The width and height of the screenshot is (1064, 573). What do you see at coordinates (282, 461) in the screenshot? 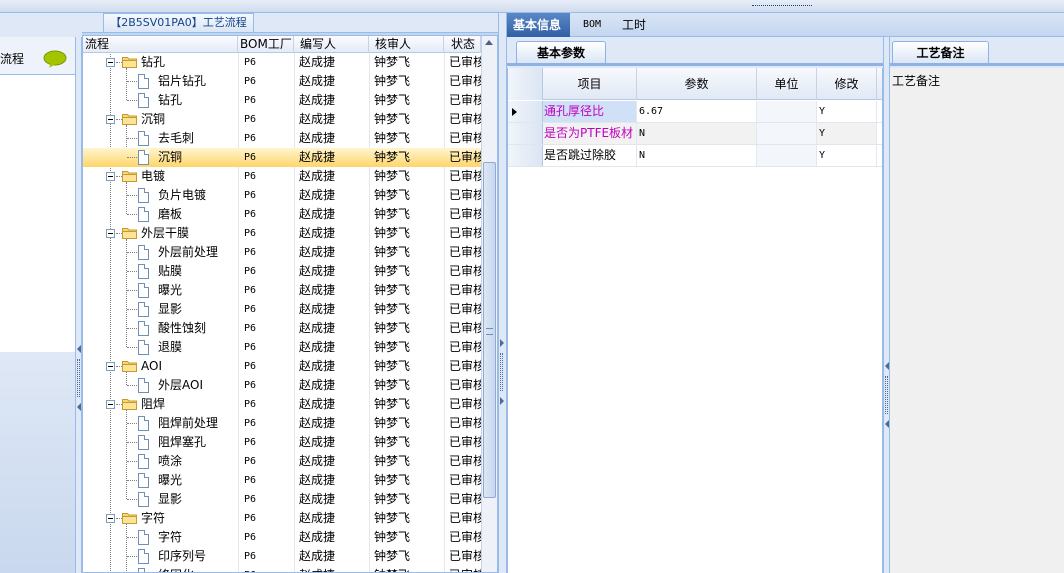
I see `tree-step-row: 喷涂 P6 赵成捷 钟梦飞 已审核` at bounding box center [282, 461].